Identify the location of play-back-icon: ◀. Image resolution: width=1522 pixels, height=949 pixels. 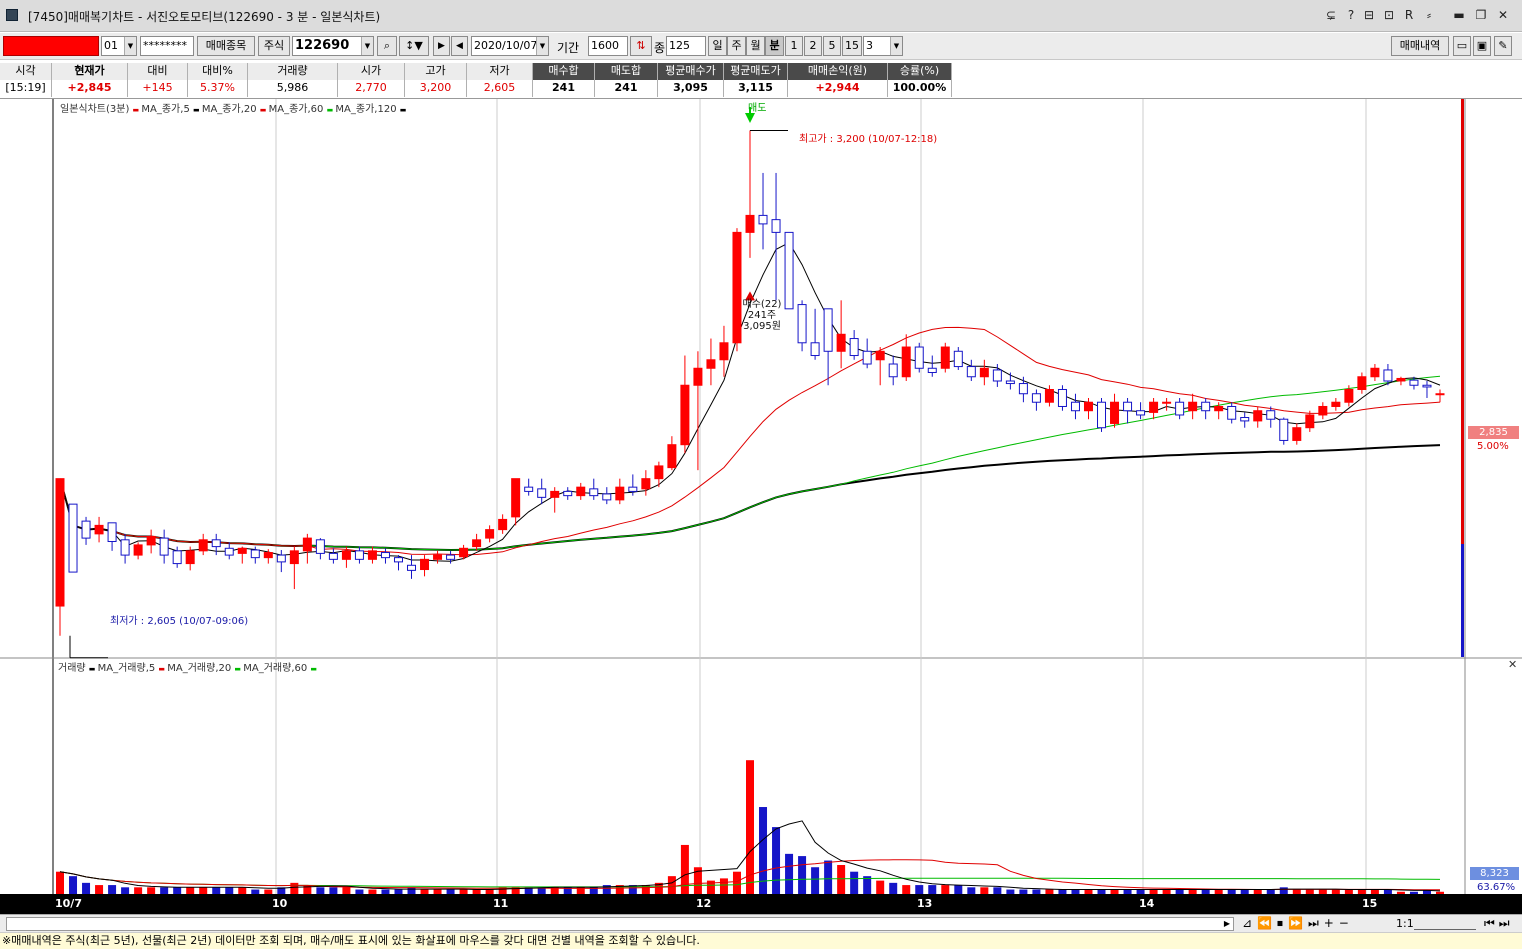
(459, 46).